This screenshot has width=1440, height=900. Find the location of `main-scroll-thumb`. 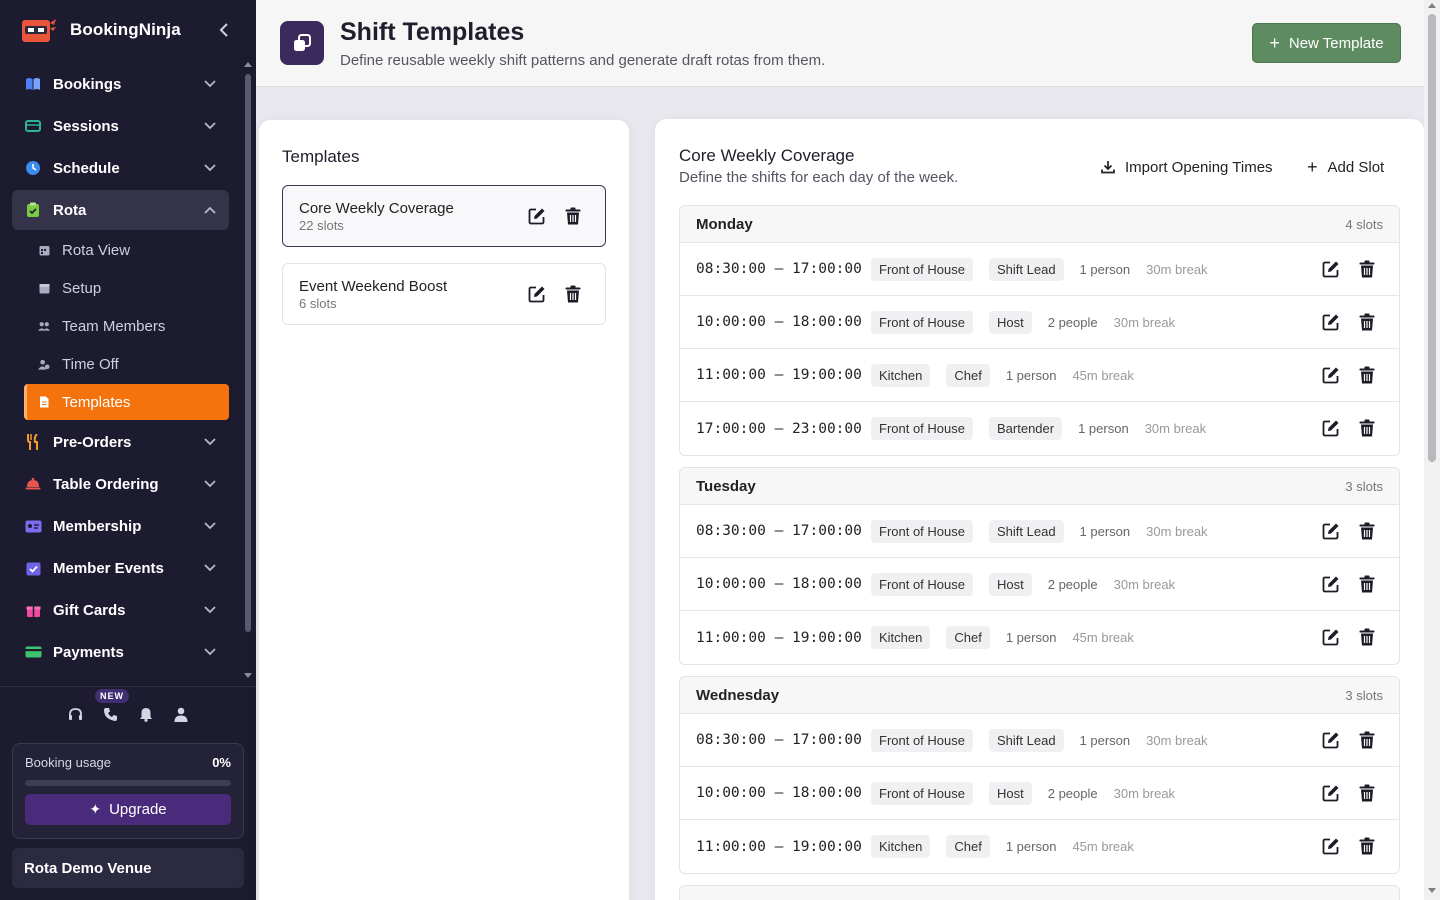

main-scroll-thumb is located at coordinates (1432, 238).